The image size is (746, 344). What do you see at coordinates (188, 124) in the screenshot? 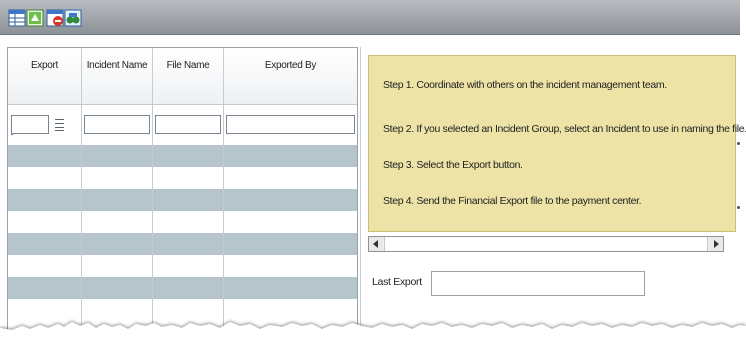
I see `file-name-filter-input` at bounding box center [188, 124].